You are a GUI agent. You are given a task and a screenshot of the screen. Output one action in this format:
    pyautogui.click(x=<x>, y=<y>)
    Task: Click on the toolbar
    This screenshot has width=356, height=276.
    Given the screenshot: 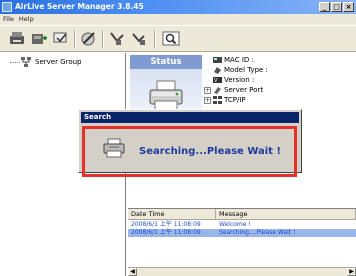 What is the action you would take?
    pyautogui.click(x=178, y=38)
    